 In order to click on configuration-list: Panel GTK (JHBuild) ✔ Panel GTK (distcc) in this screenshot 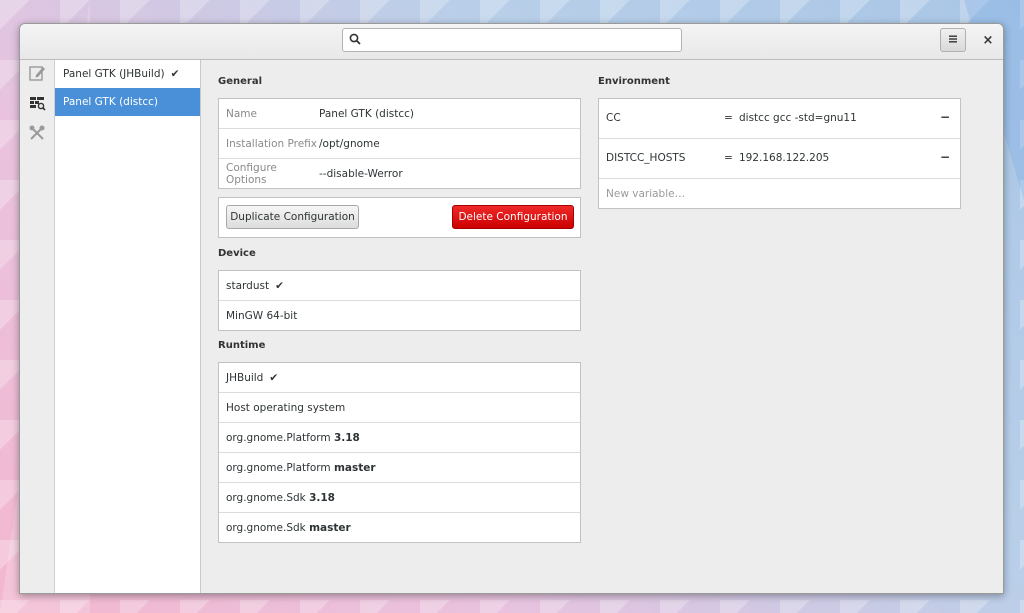, I will do `click(128, 326)`.